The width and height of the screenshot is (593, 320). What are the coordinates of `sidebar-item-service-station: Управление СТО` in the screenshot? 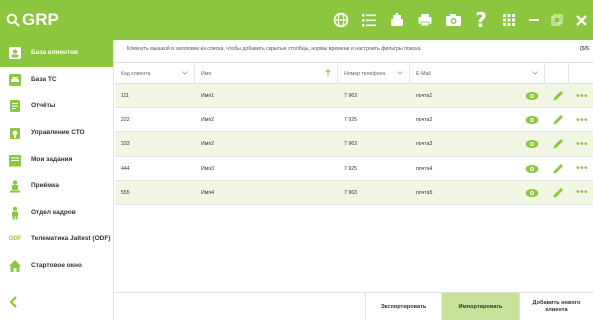 It's located at (56, 133).